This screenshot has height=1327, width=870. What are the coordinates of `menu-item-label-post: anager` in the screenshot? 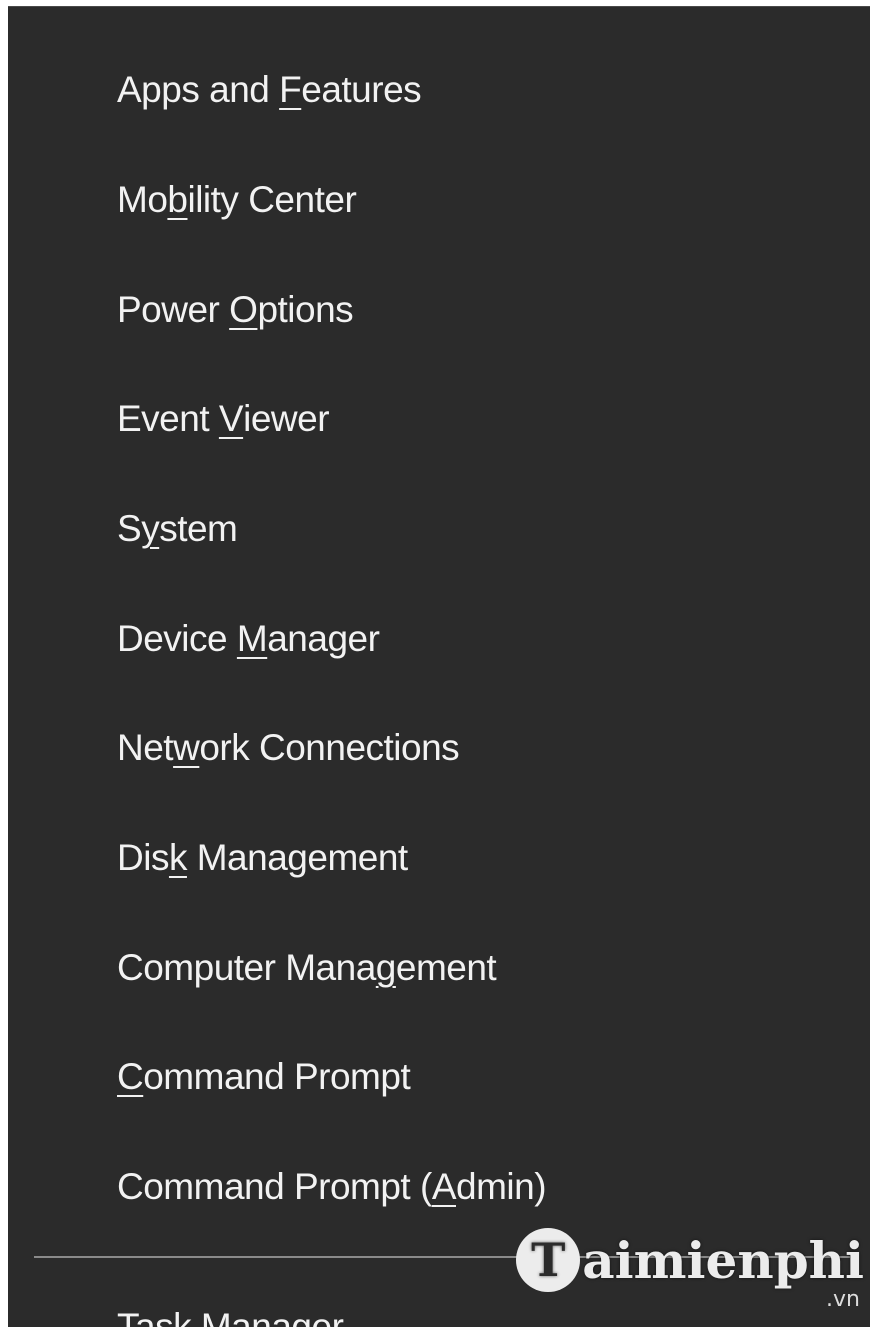 It's located at (323, 638).